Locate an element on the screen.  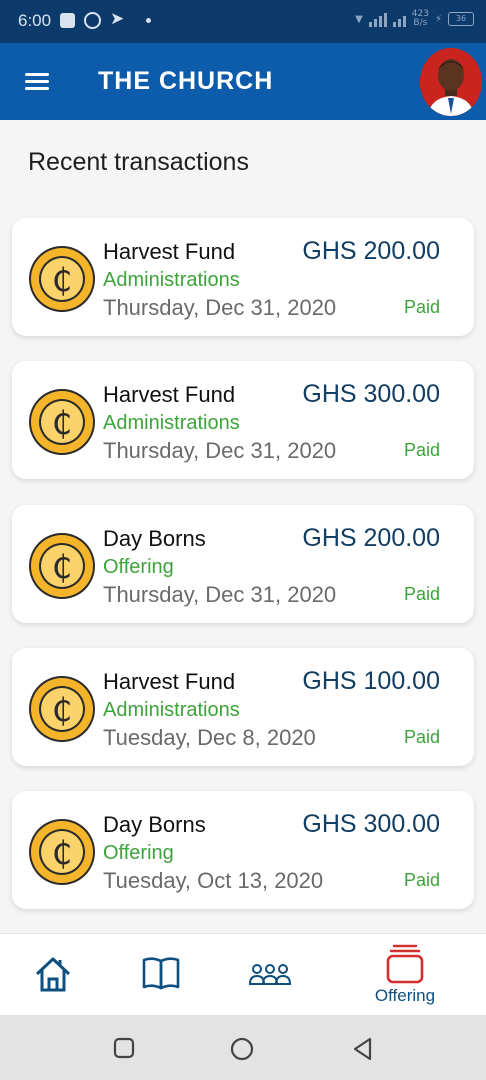
home-icon is located at coordinates (53, 974).